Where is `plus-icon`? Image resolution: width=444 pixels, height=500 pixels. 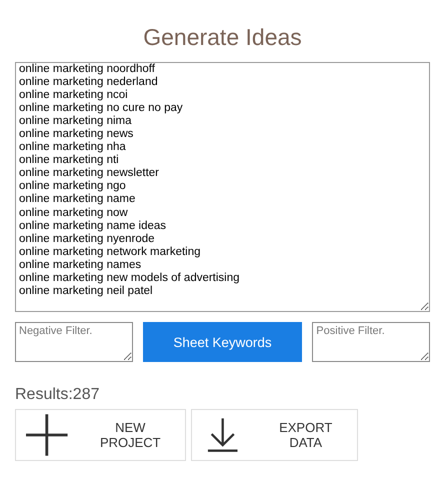
plus-icon is located at coordinates (47, 435).